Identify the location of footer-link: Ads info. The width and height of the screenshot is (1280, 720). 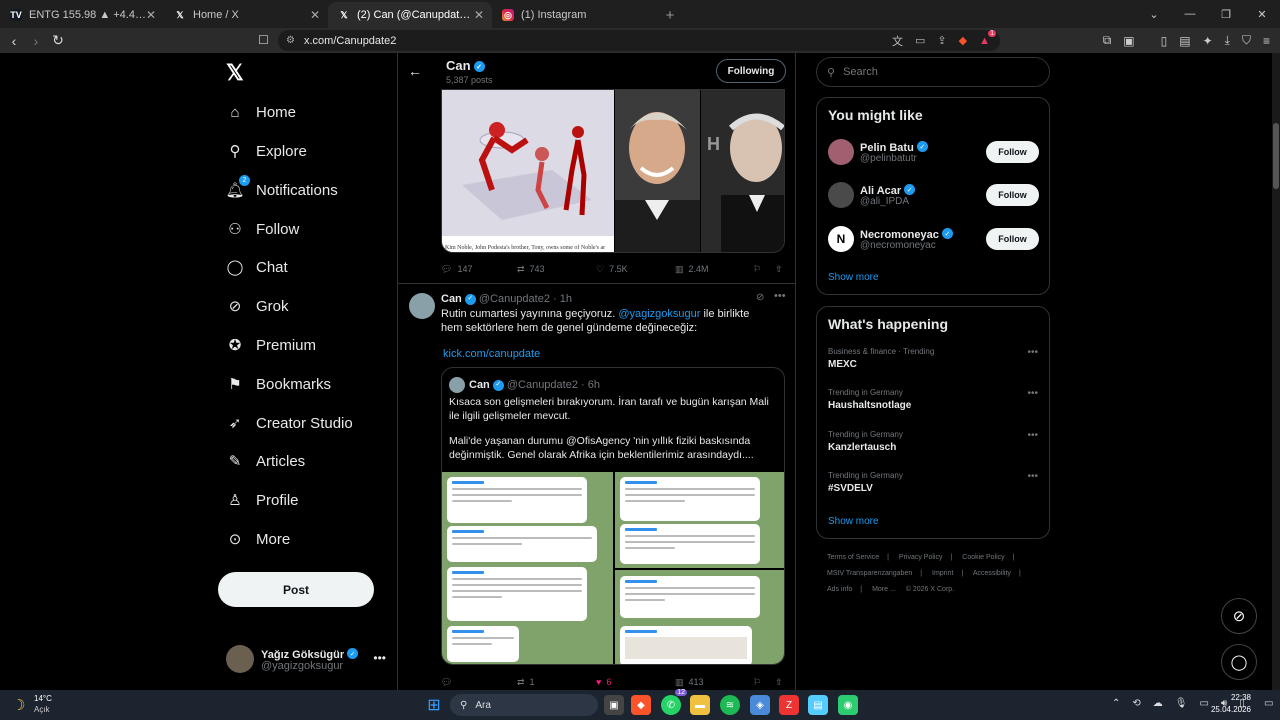
(839, 589).